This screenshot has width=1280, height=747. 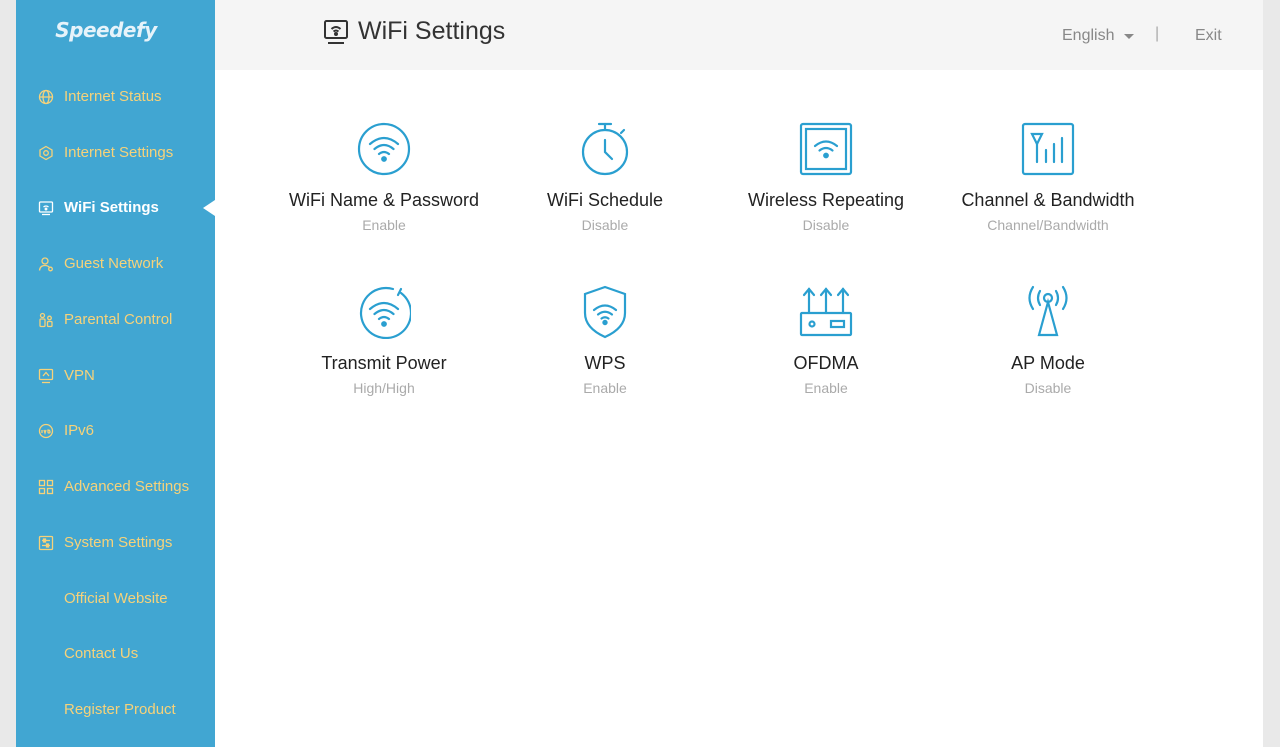 I want to click on tile-status: Channel/Bandwidth, so click(x=1048, y=225).